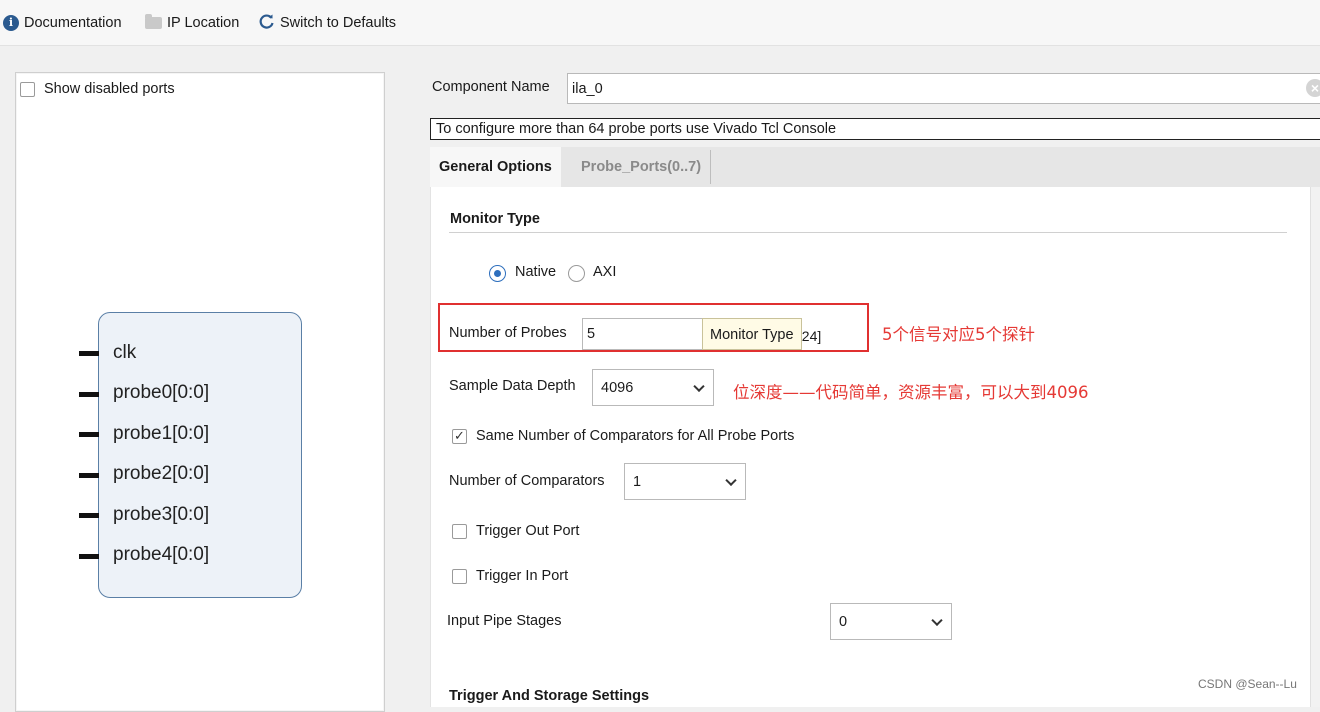  Describe the element at coordinates (495, 167) in the screenshot. I see `tab-general-options: General Options` at that location.